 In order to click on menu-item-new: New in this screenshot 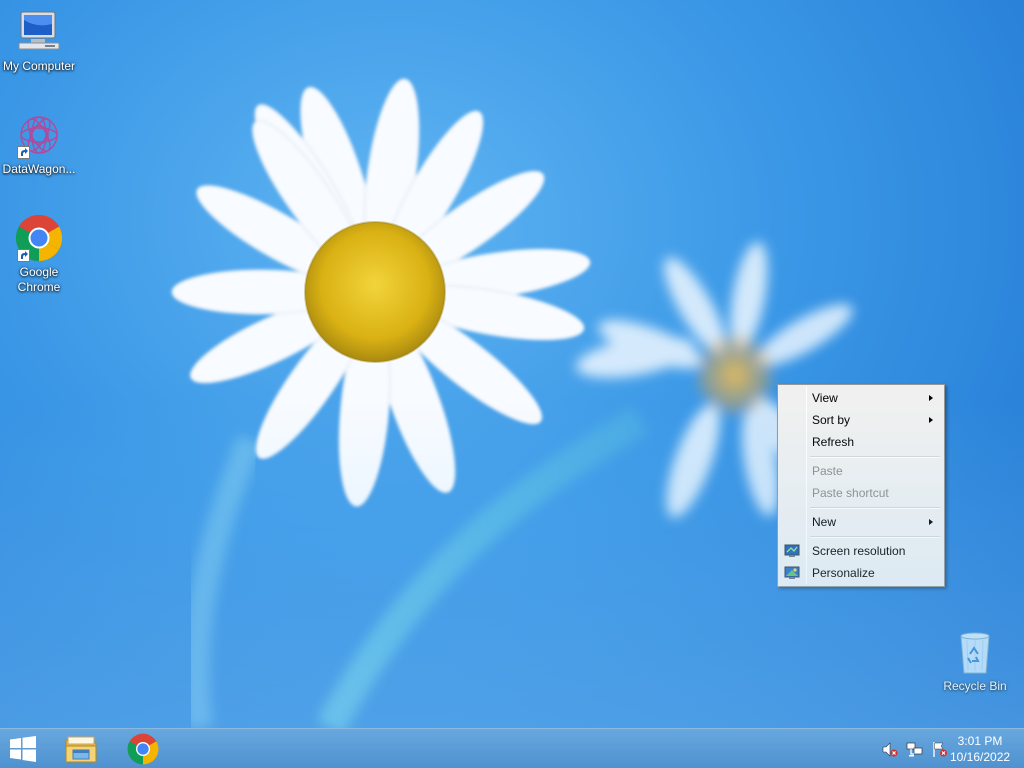, I will do `click(861, 522)`.